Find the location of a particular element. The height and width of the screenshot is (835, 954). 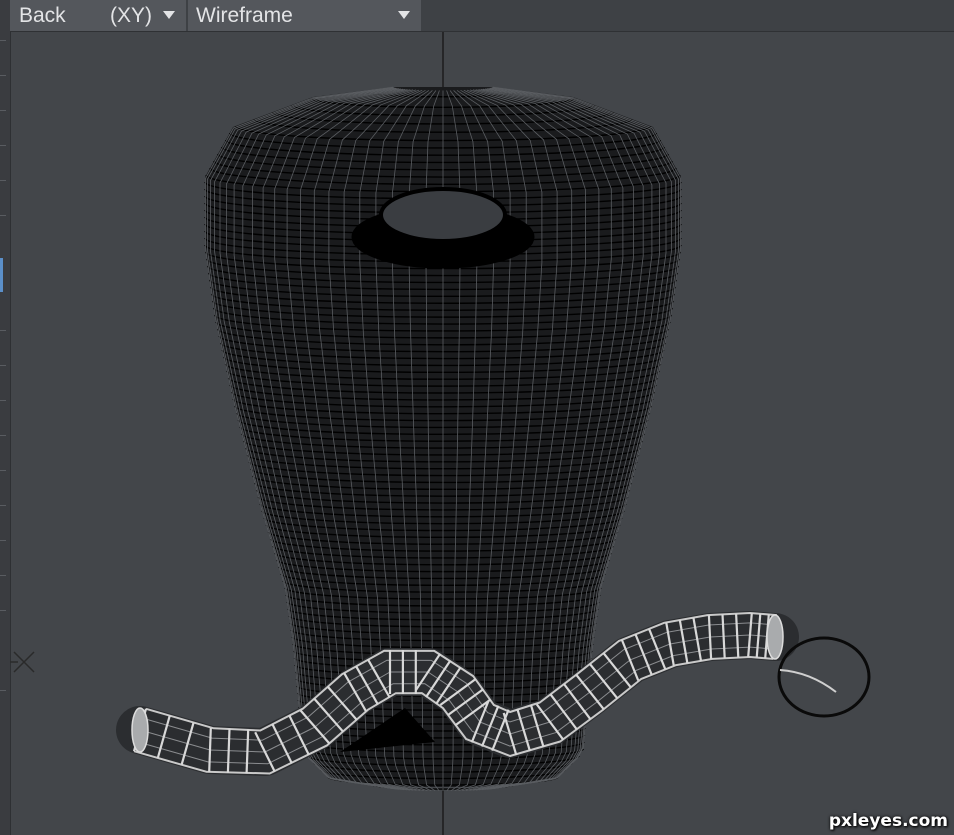

watermark-text: pxleyes.com is located at coordinates (888, 821).